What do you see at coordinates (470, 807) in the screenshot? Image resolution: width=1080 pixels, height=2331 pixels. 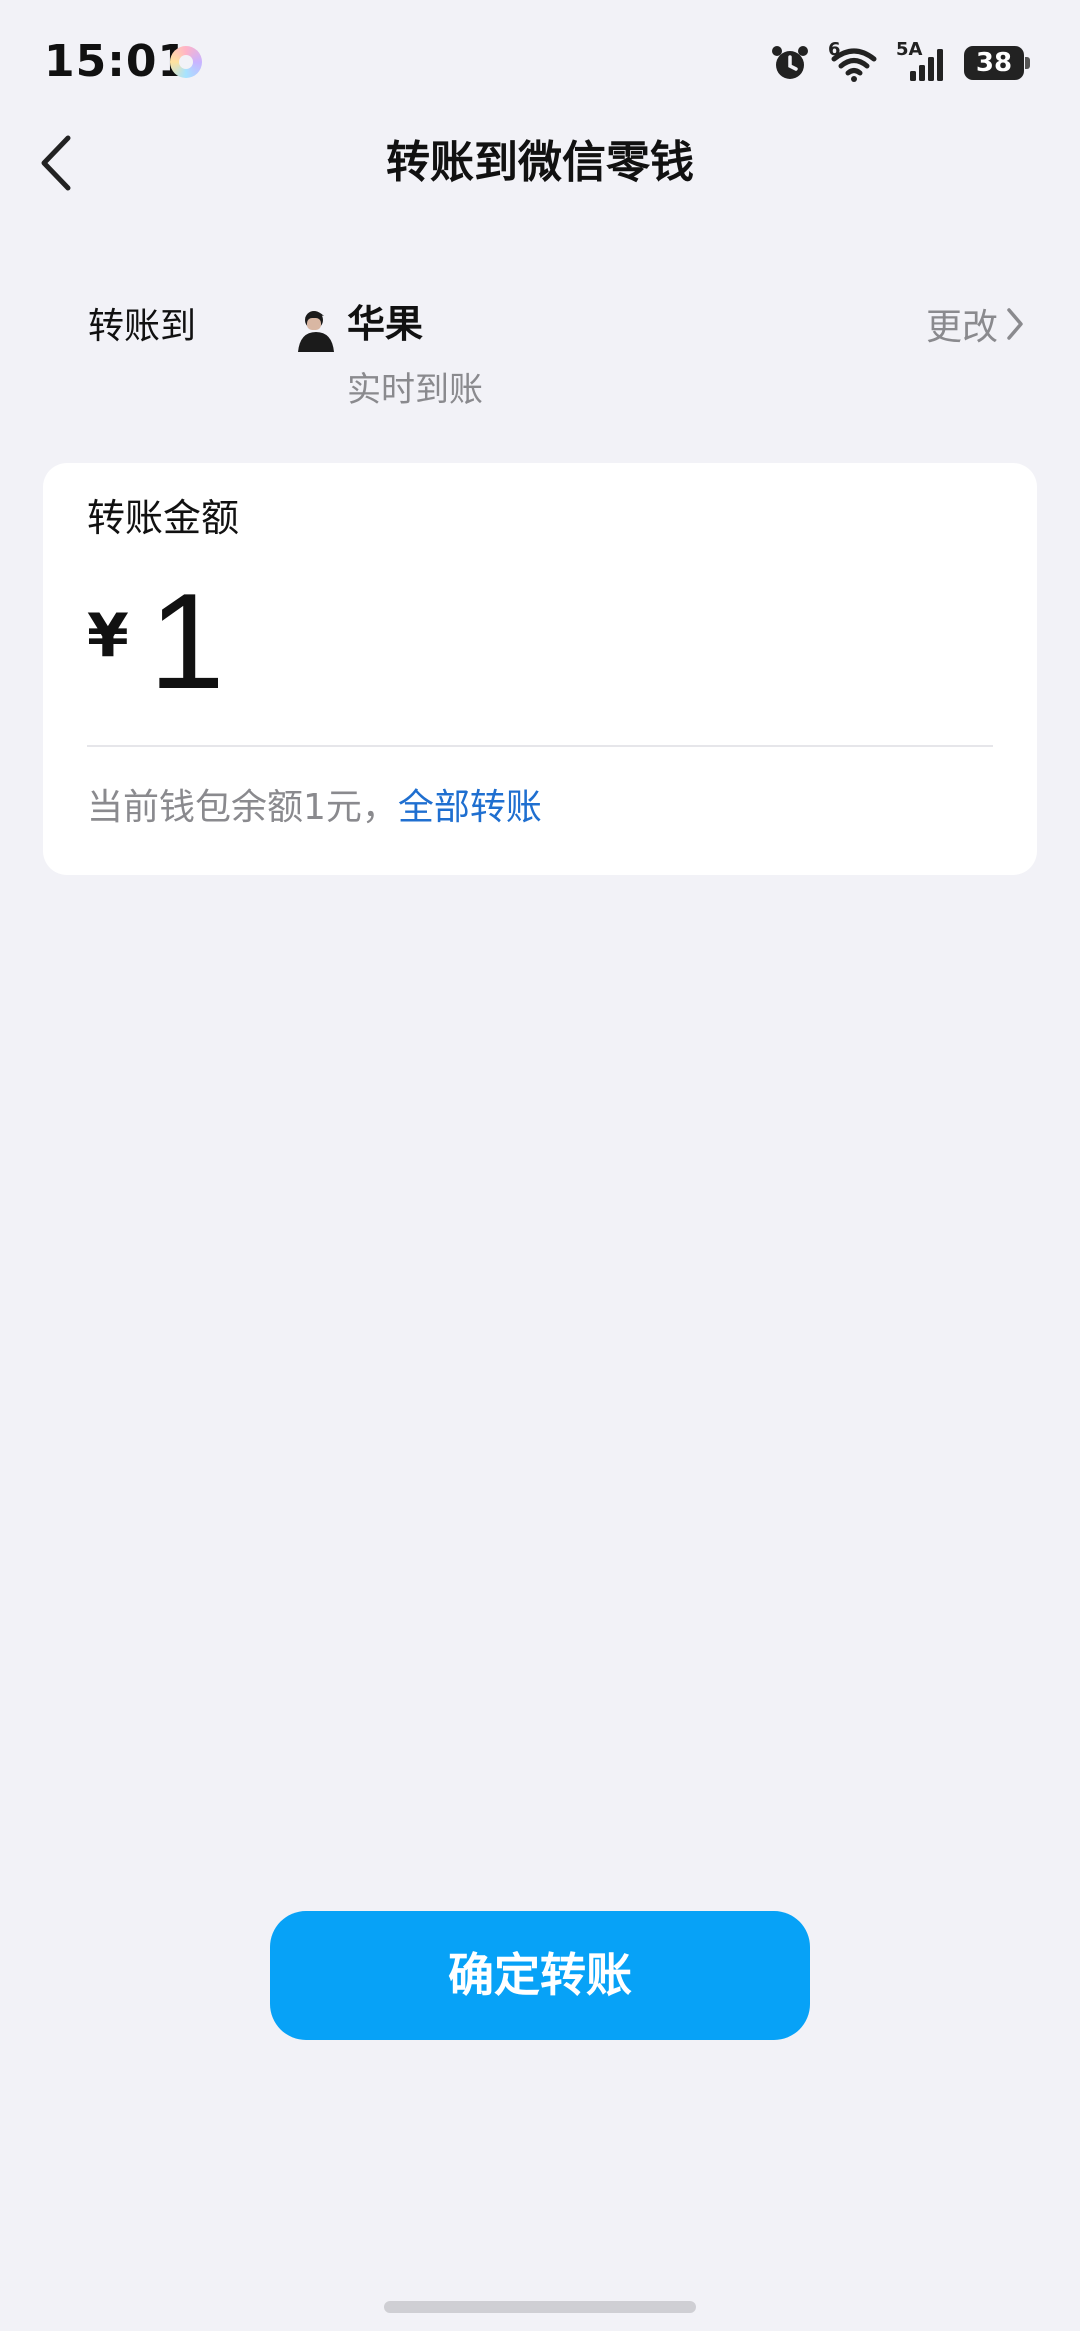 I see `transfer-all-link: 全部转账` at bounding box center [470, 807].